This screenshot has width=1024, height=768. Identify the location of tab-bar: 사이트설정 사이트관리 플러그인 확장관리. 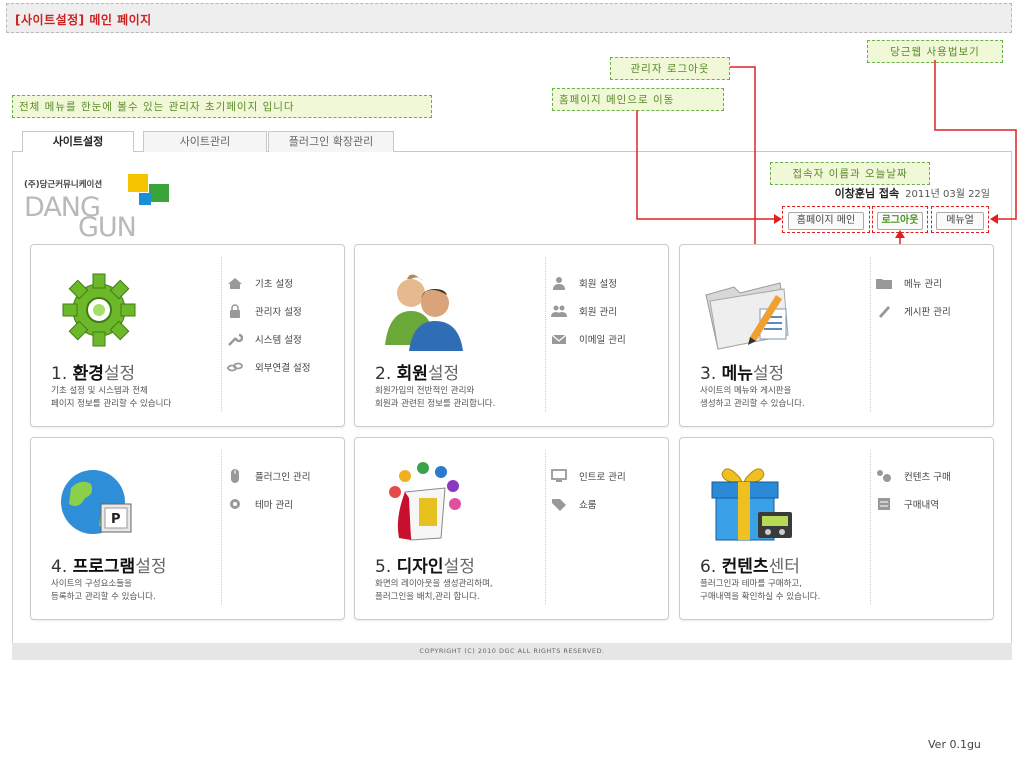
(512, 141).